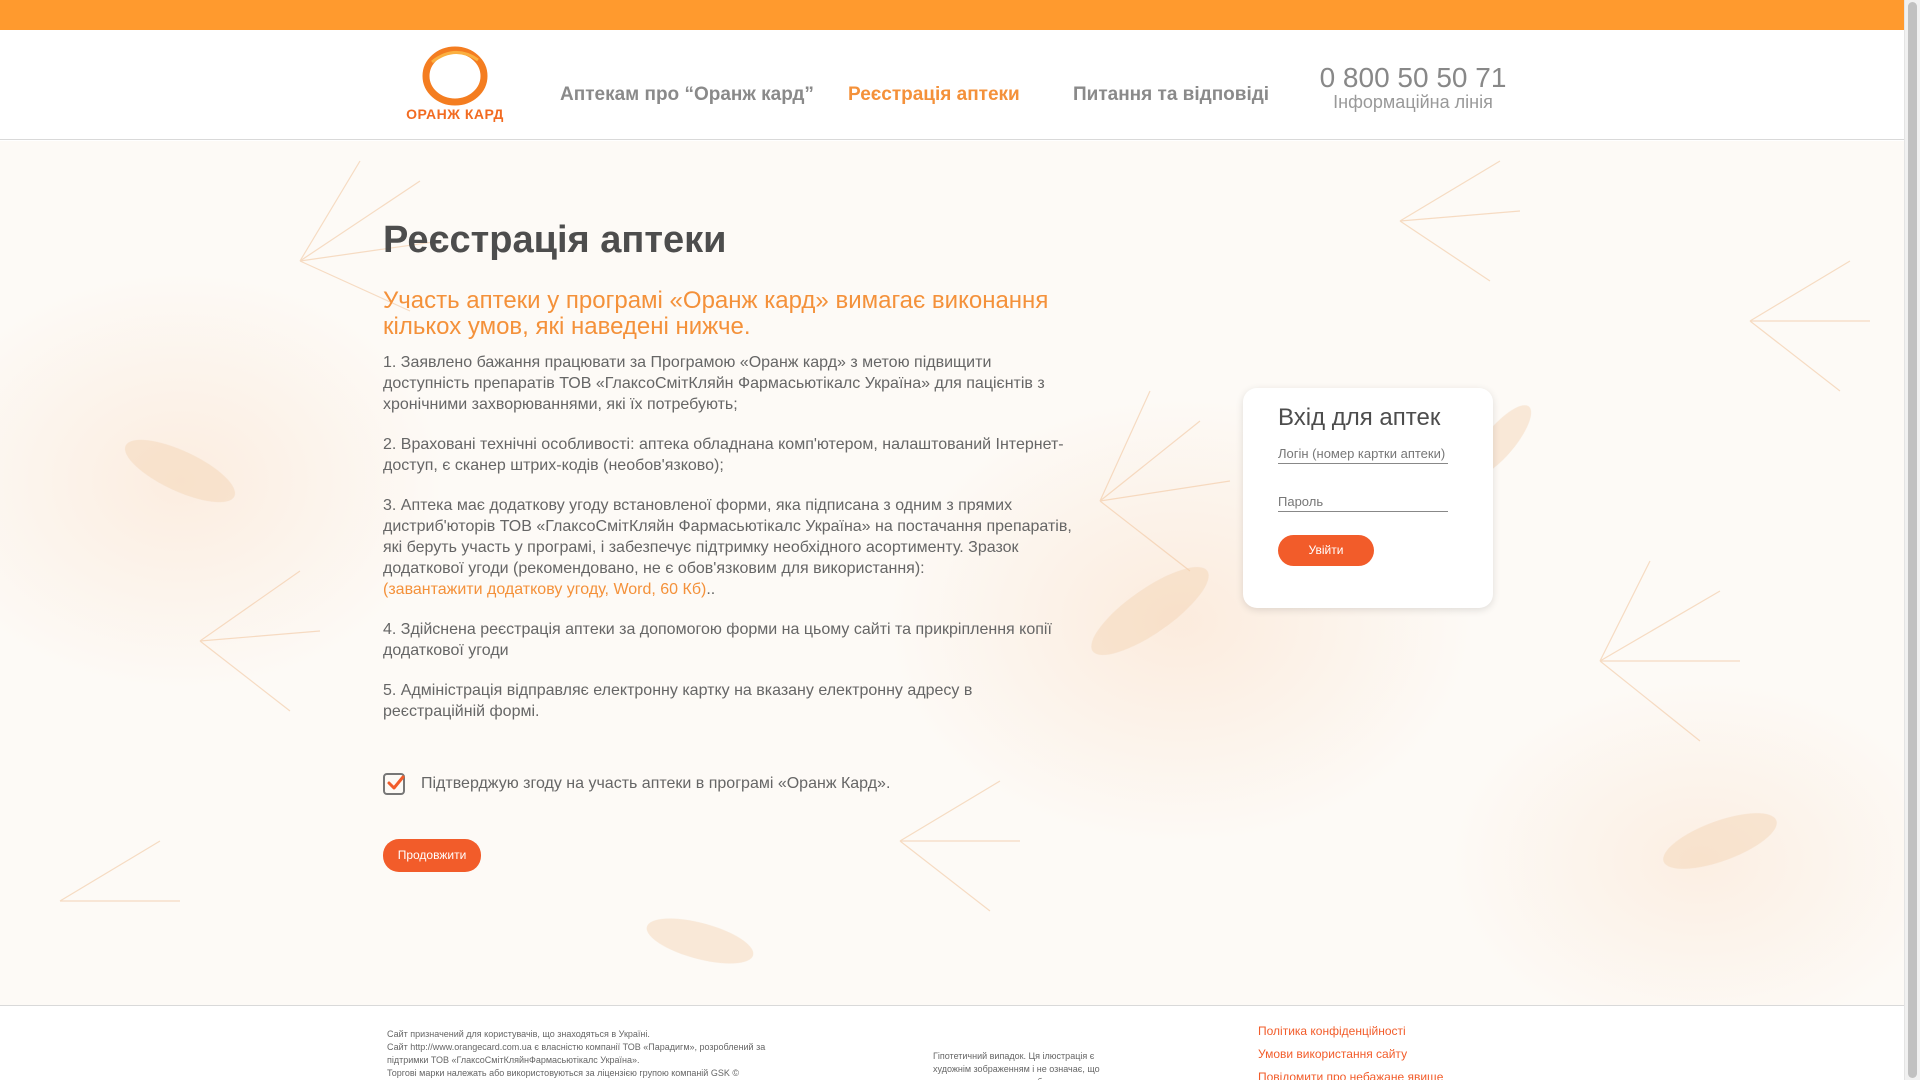 The image size is (1920, 1080). I want to click on nav-item-faq: Питання та відповіді, so click(1171, 95).